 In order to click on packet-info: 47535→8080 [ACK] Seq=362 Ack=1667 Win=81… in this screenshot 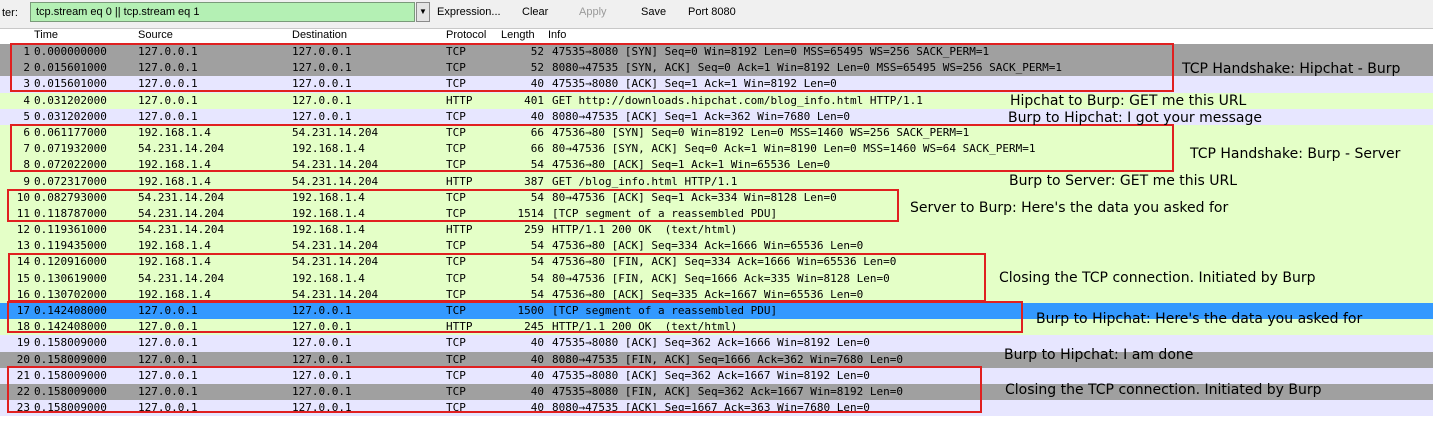, I will do `click(711, 375)`.